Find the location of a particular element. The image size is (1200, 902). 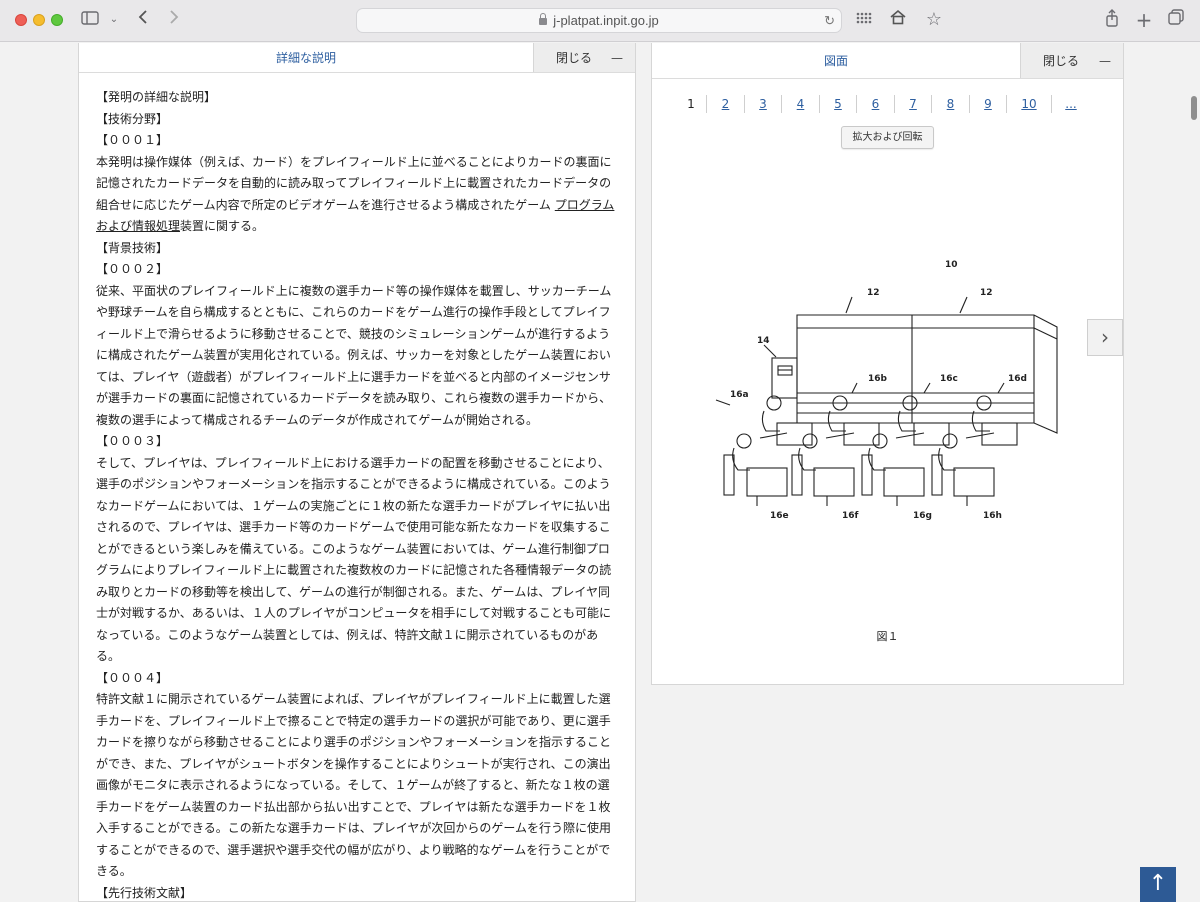

tabs-icon is located at coordinates (1176, 20).